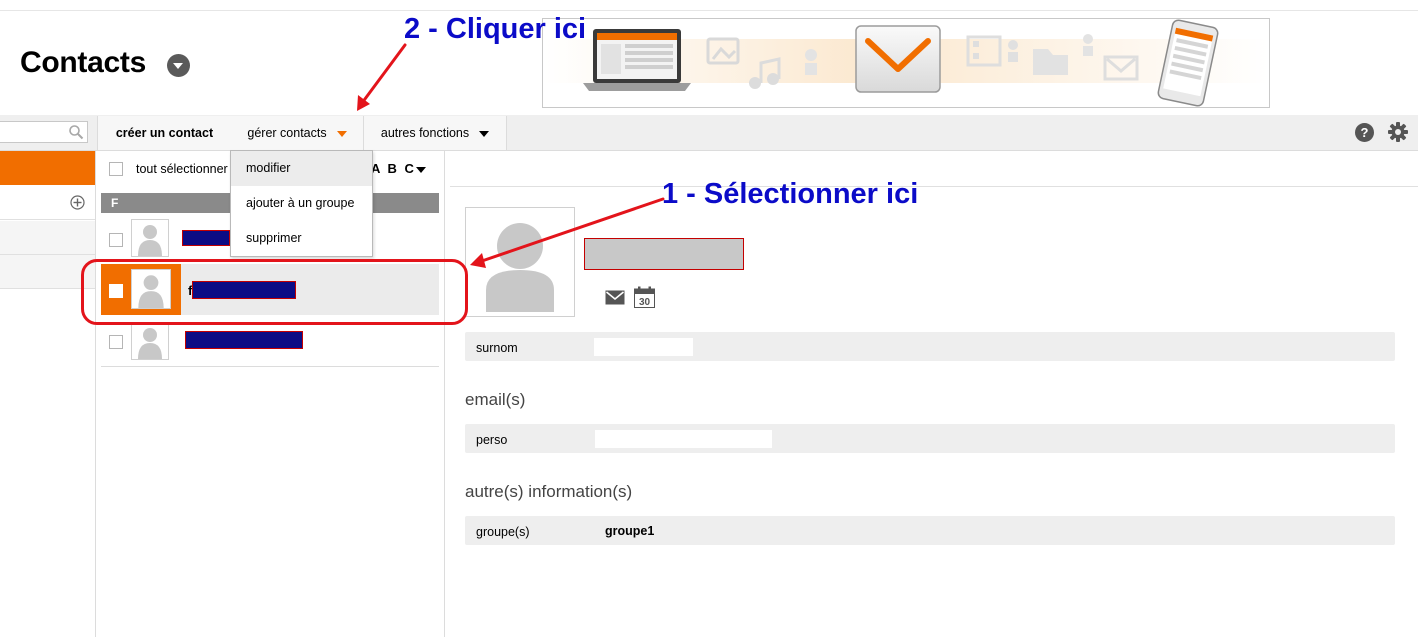  What do you see at coordinates (274, 238) in the screenshot?
I see `menu-item-label: supprimer` at bounding box center [274, 238].